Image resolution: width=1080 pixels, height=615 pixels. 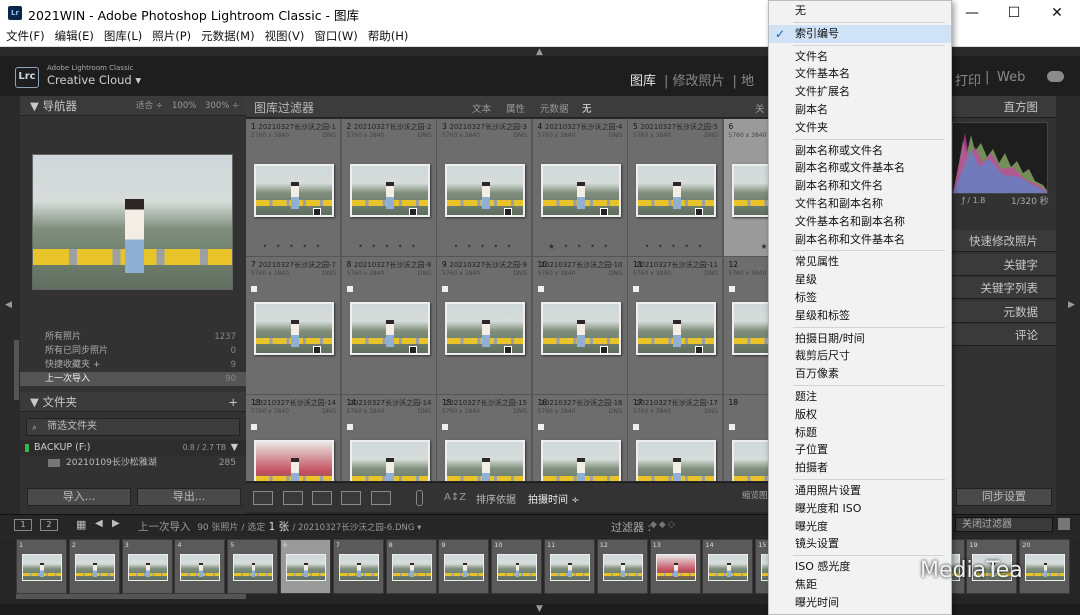 I want to click on menu-item: 副本名称和文件名, so click(x=860, y=186).